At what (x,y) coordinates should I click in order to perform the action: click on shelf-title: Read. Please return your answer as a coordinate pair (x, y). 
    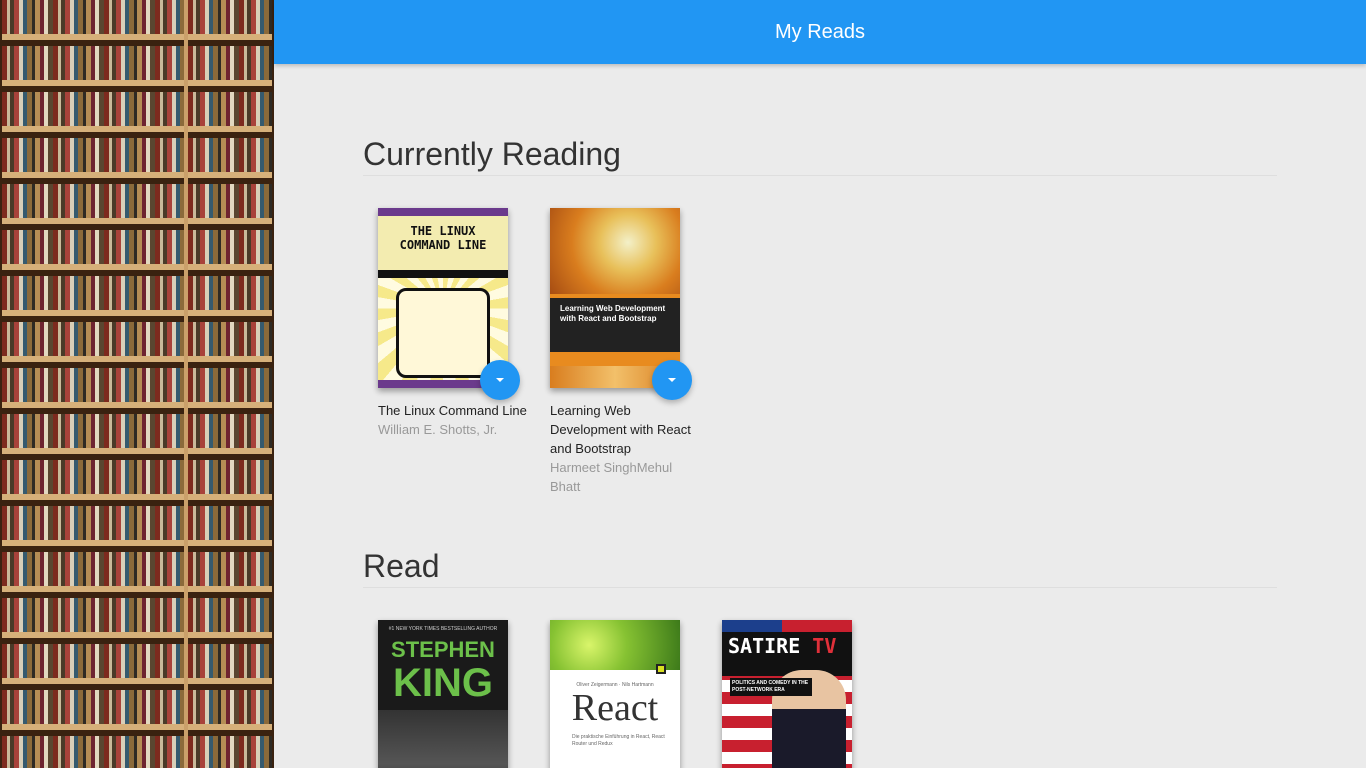
    Looking at the image, I should click on (820, 568).